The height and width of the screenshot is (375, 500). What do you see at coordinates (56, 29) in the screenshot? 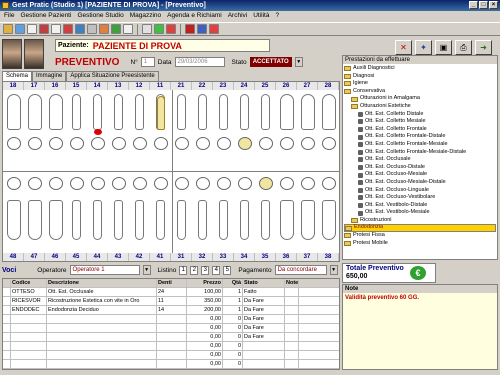
I see `list-icon` at bounding box center [56, 29].